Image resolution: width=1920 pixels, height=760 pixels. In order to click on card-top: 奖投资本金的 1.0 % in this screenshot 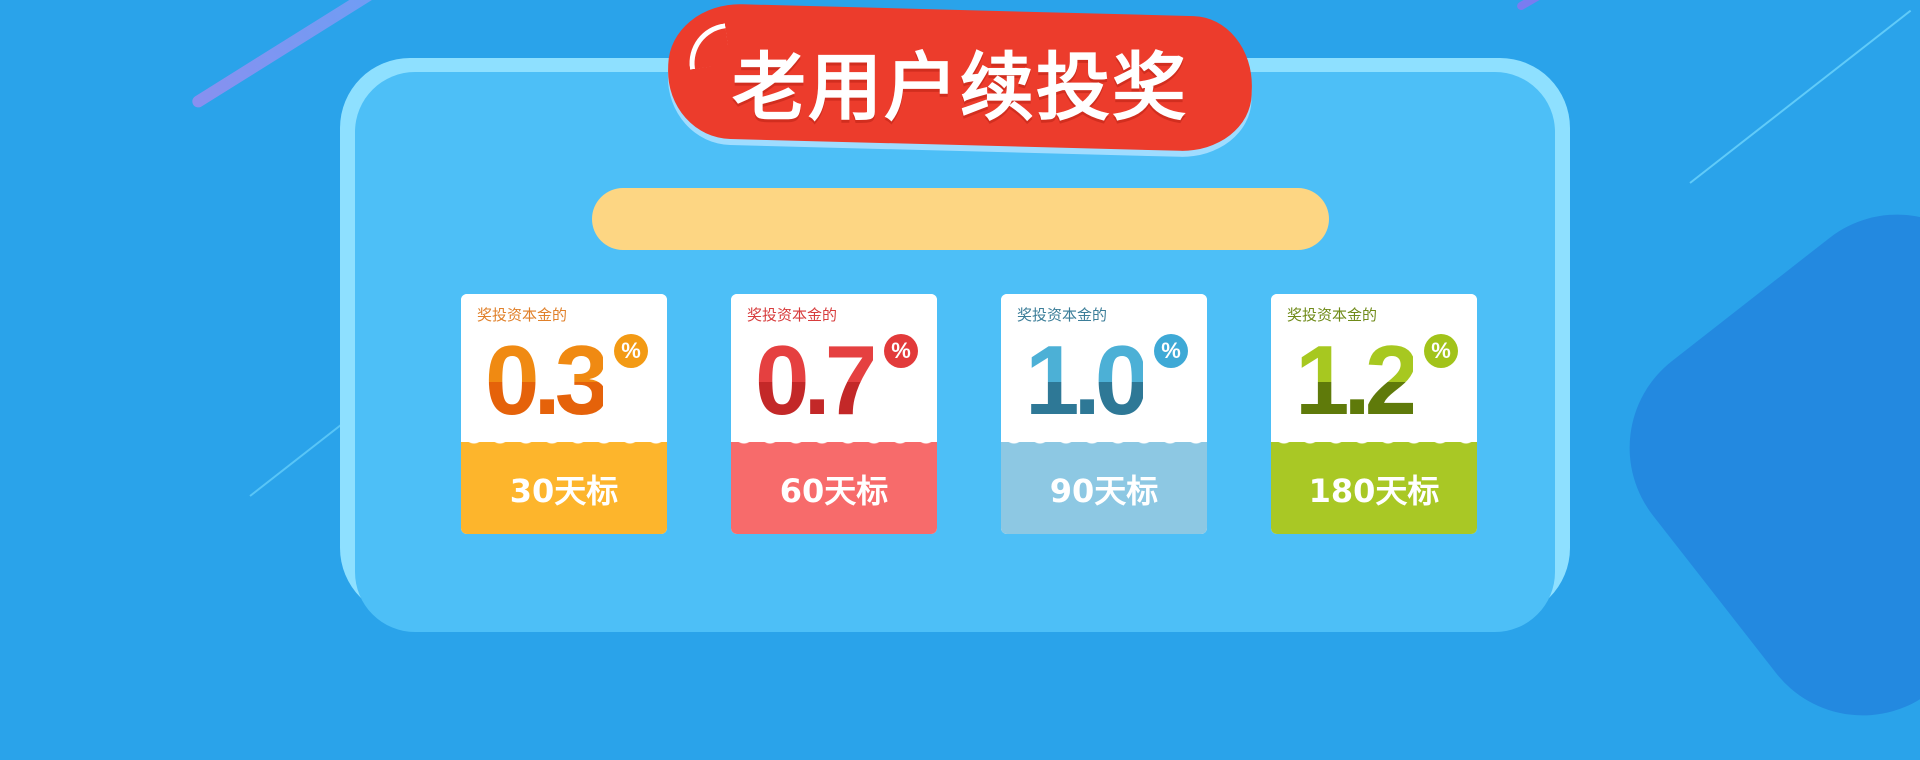, I will do `click(1104, 368)`.